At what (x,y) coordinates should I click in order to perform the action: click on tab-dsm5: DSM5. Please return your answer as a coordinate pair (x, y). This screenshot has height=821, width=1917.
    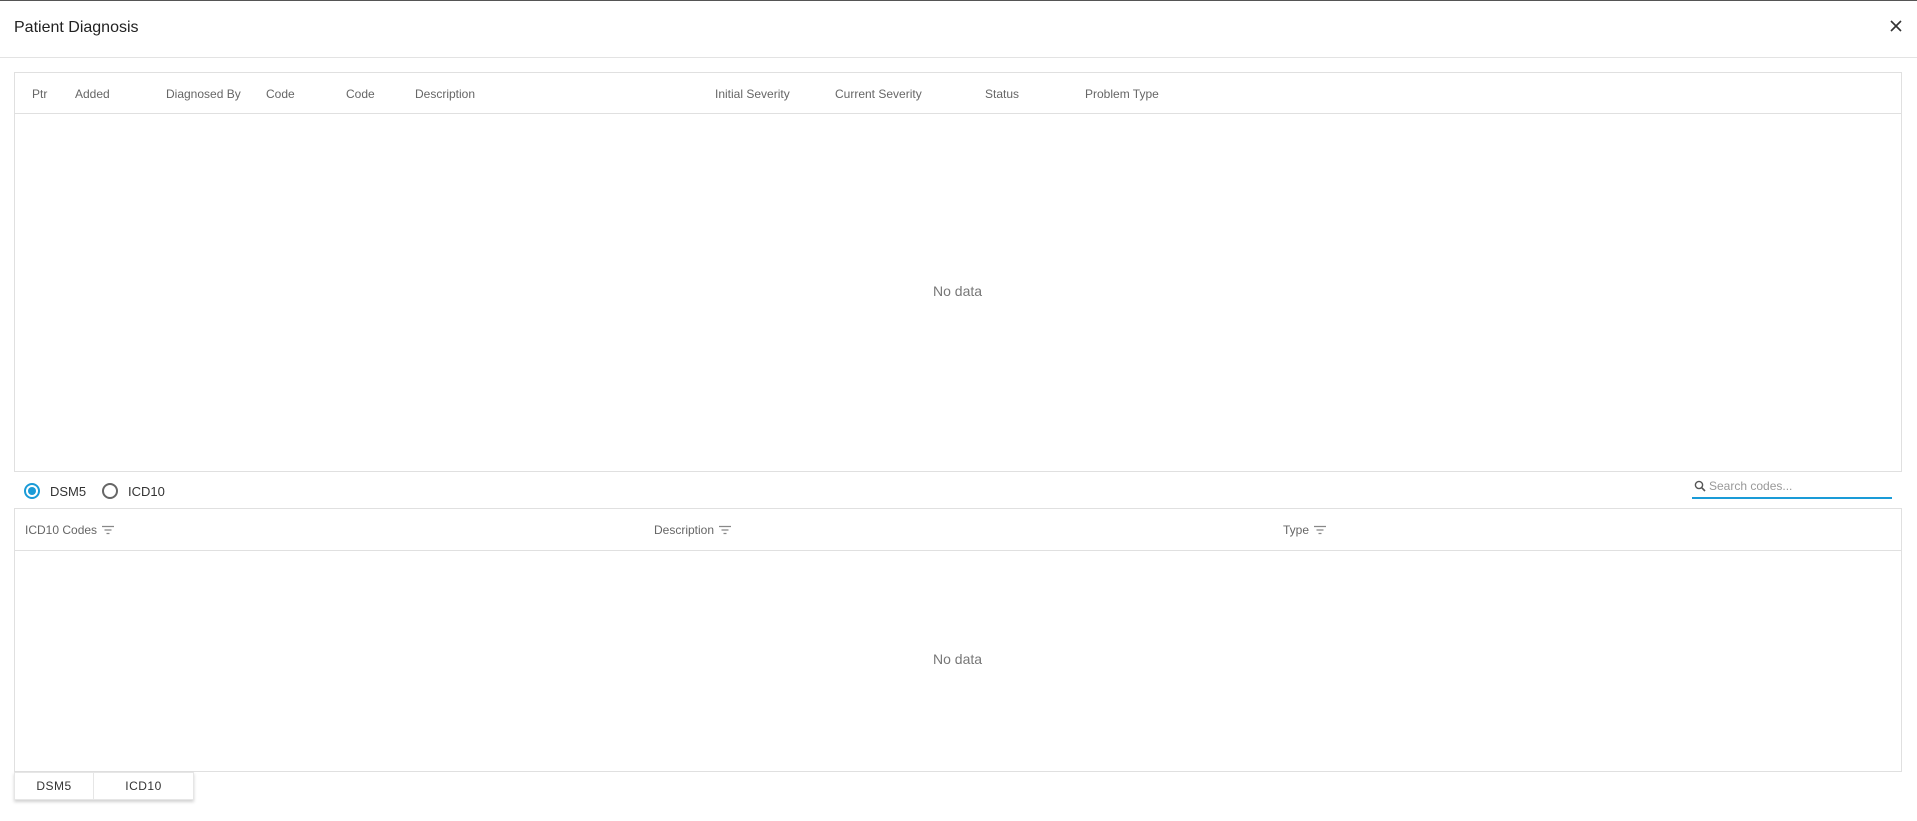
    Looking at the image, I should click on (54, 786).